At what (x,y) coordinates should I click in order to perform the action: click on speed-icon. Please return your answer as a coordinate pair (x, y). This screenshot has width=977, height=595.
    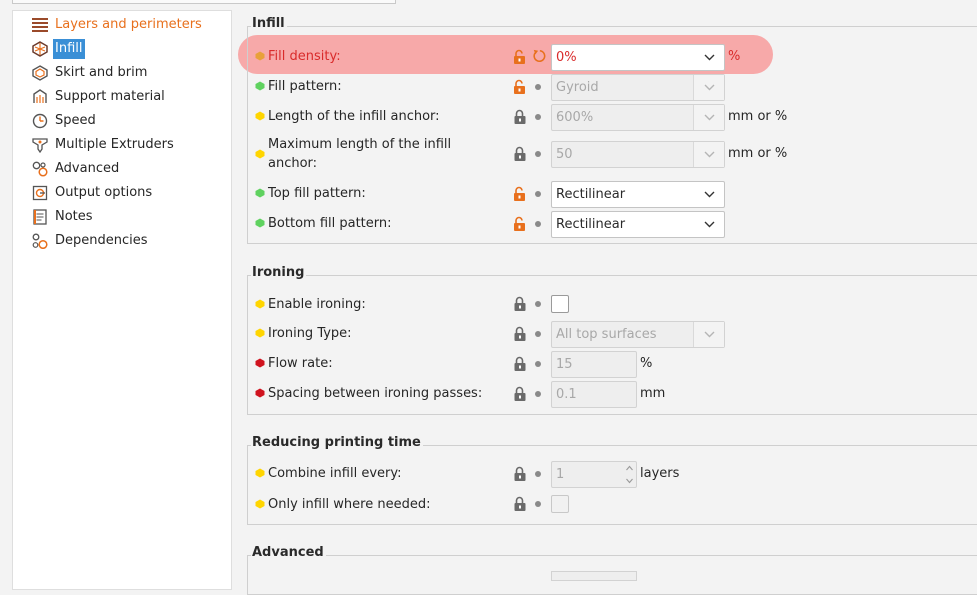
    Looking at the image, I should click on (39, 121).